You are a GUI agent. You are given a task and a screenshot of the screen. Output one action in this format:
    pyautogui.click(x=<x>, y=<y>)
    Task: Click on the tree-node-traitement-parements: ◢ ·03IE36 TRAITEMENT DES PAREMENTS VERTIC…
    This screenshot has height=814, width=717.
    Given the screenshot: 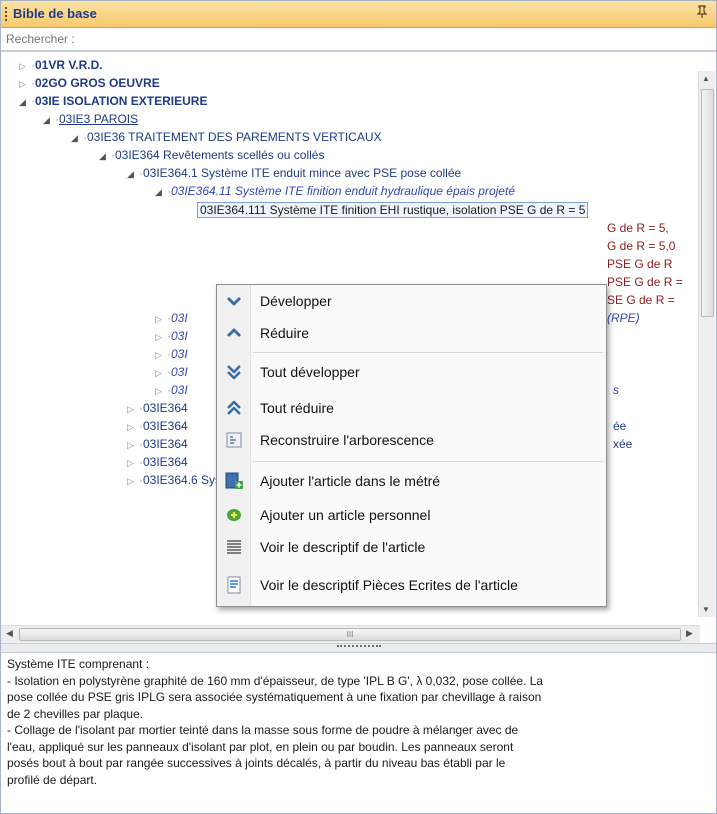 What is the action you would take?
    pyautogui.click(x=226, y=137)
    